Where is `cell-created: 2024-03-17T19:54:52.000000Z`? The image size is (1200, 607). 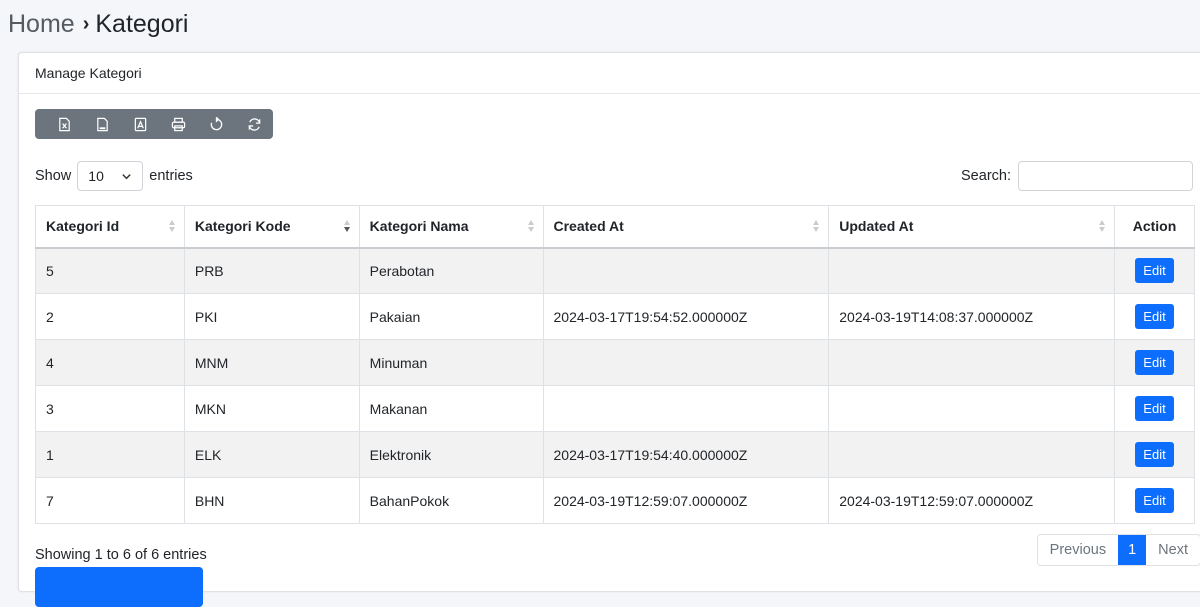
cell-created: 2024-03-17T19:54:52.000000Z is located at coordinates (686, 316).